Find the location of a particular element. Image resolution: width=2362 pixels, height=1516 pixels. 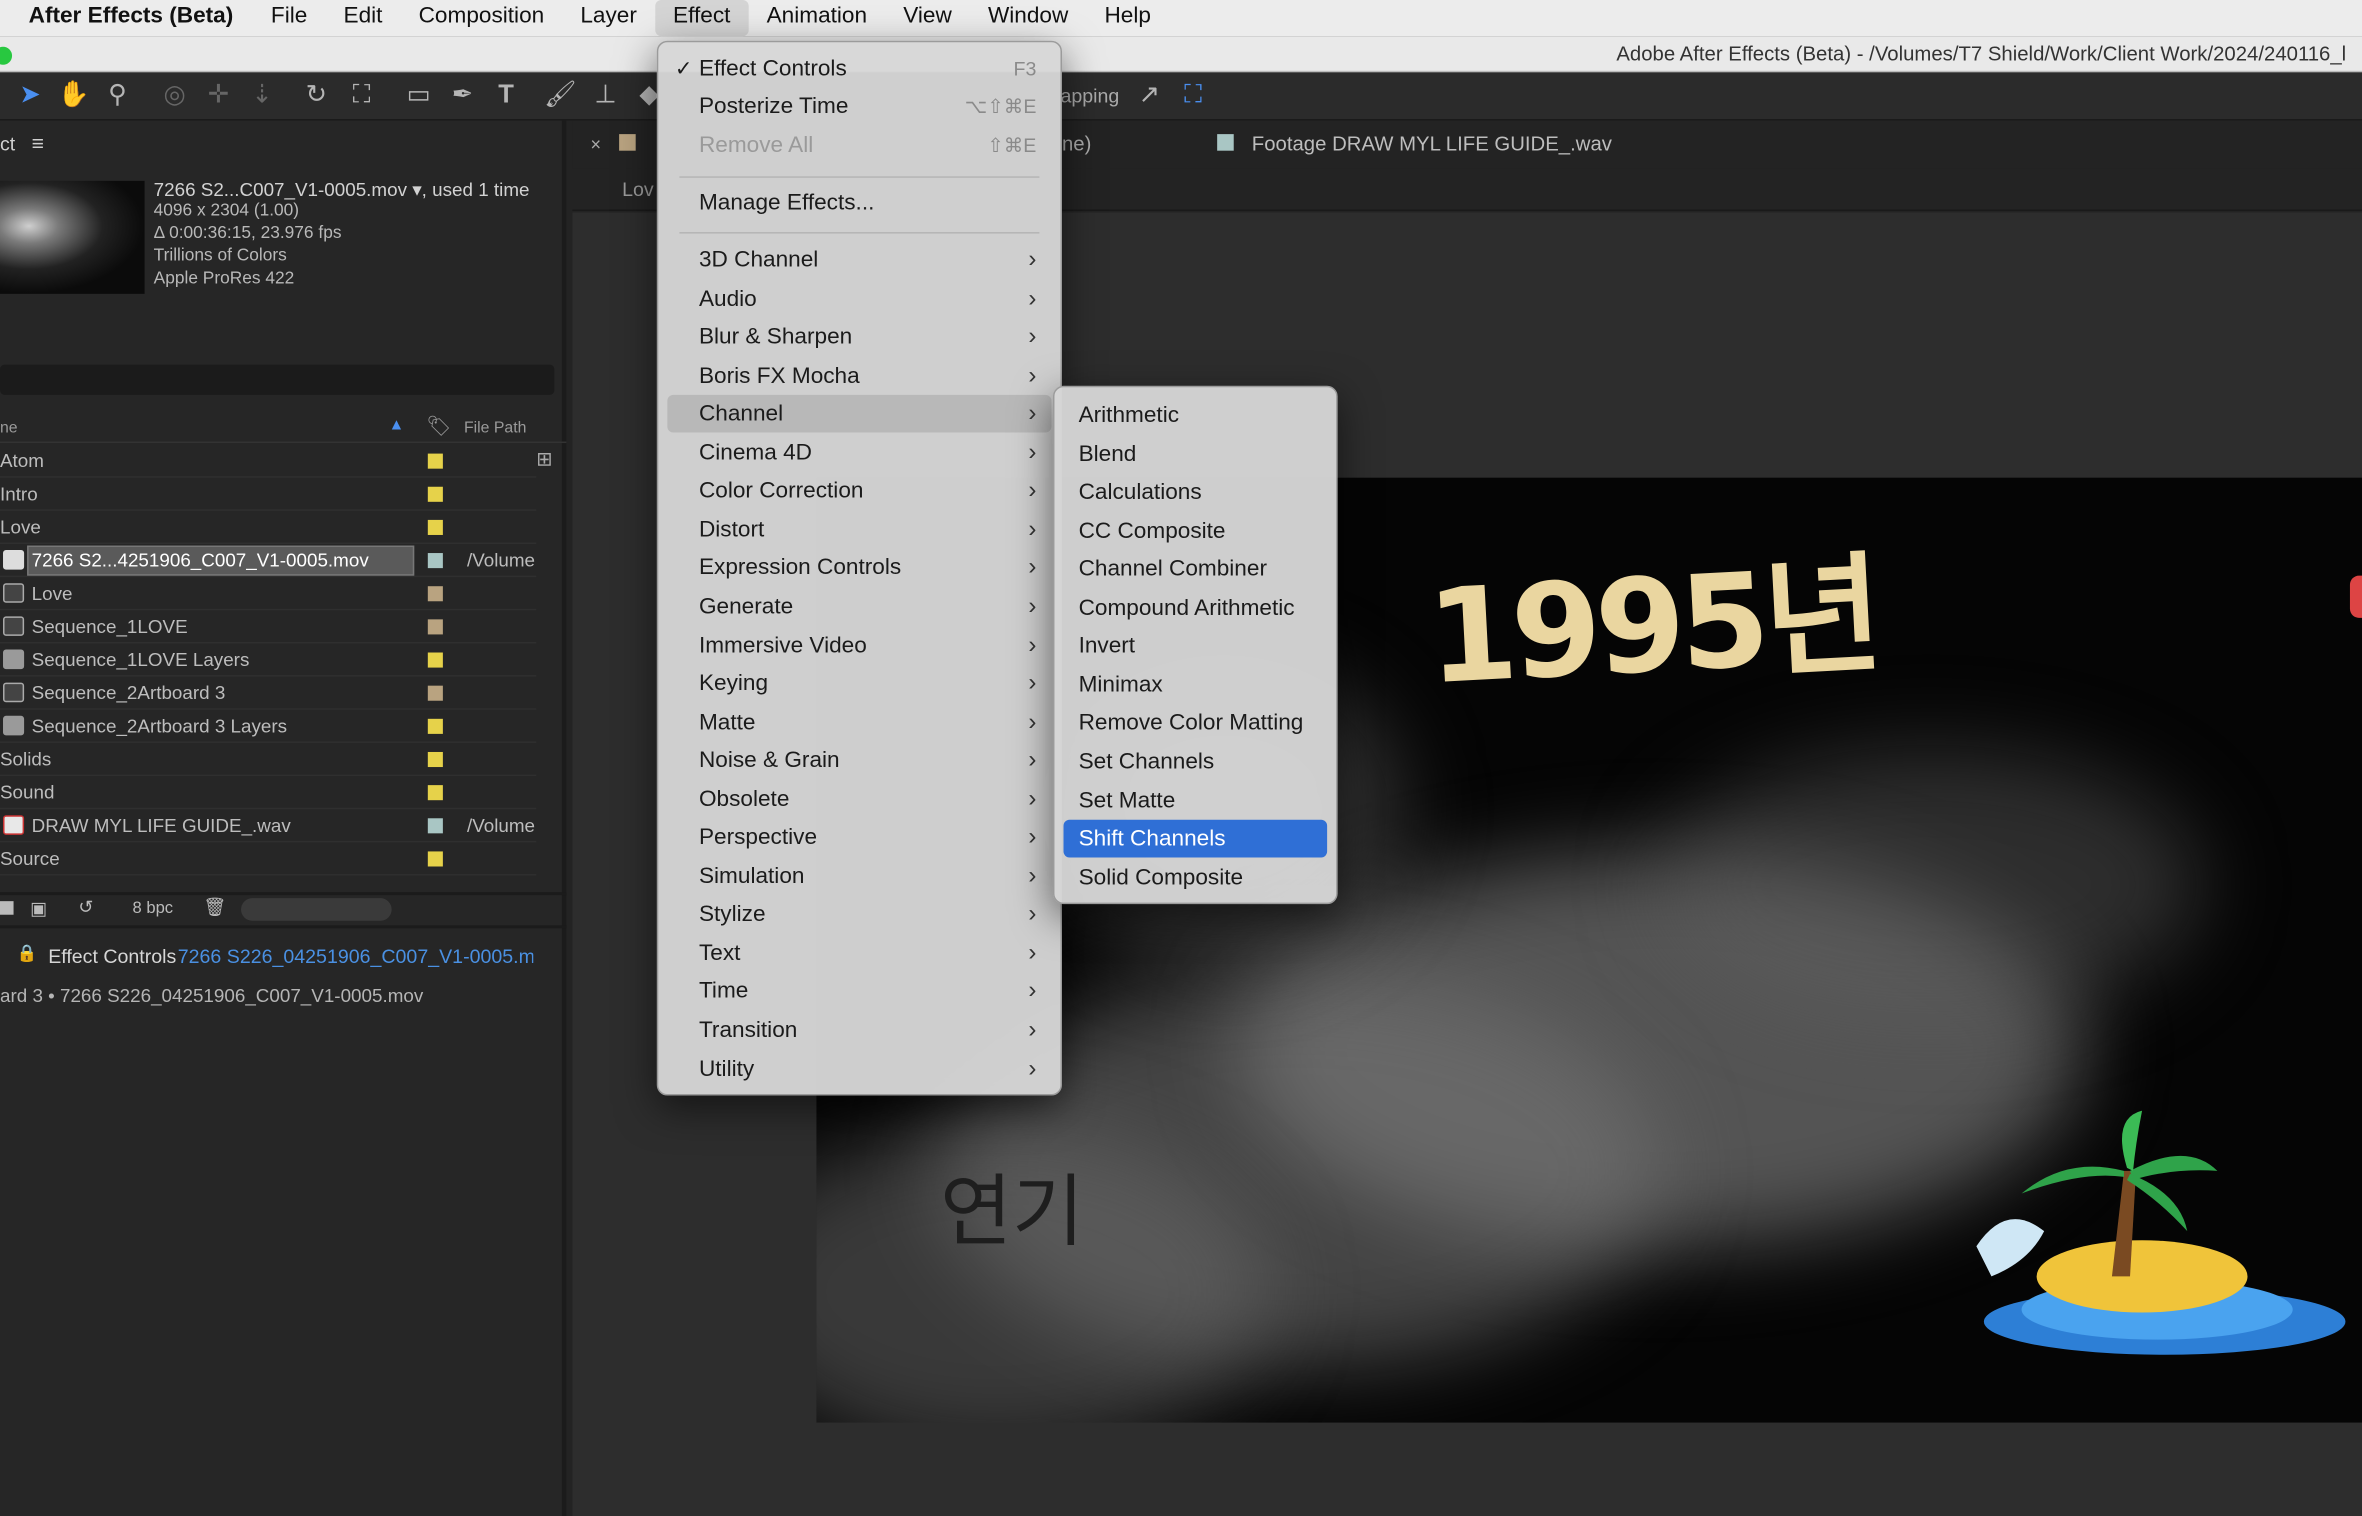

effect-category-distort: Distort › is located at coordinates (859, 530).